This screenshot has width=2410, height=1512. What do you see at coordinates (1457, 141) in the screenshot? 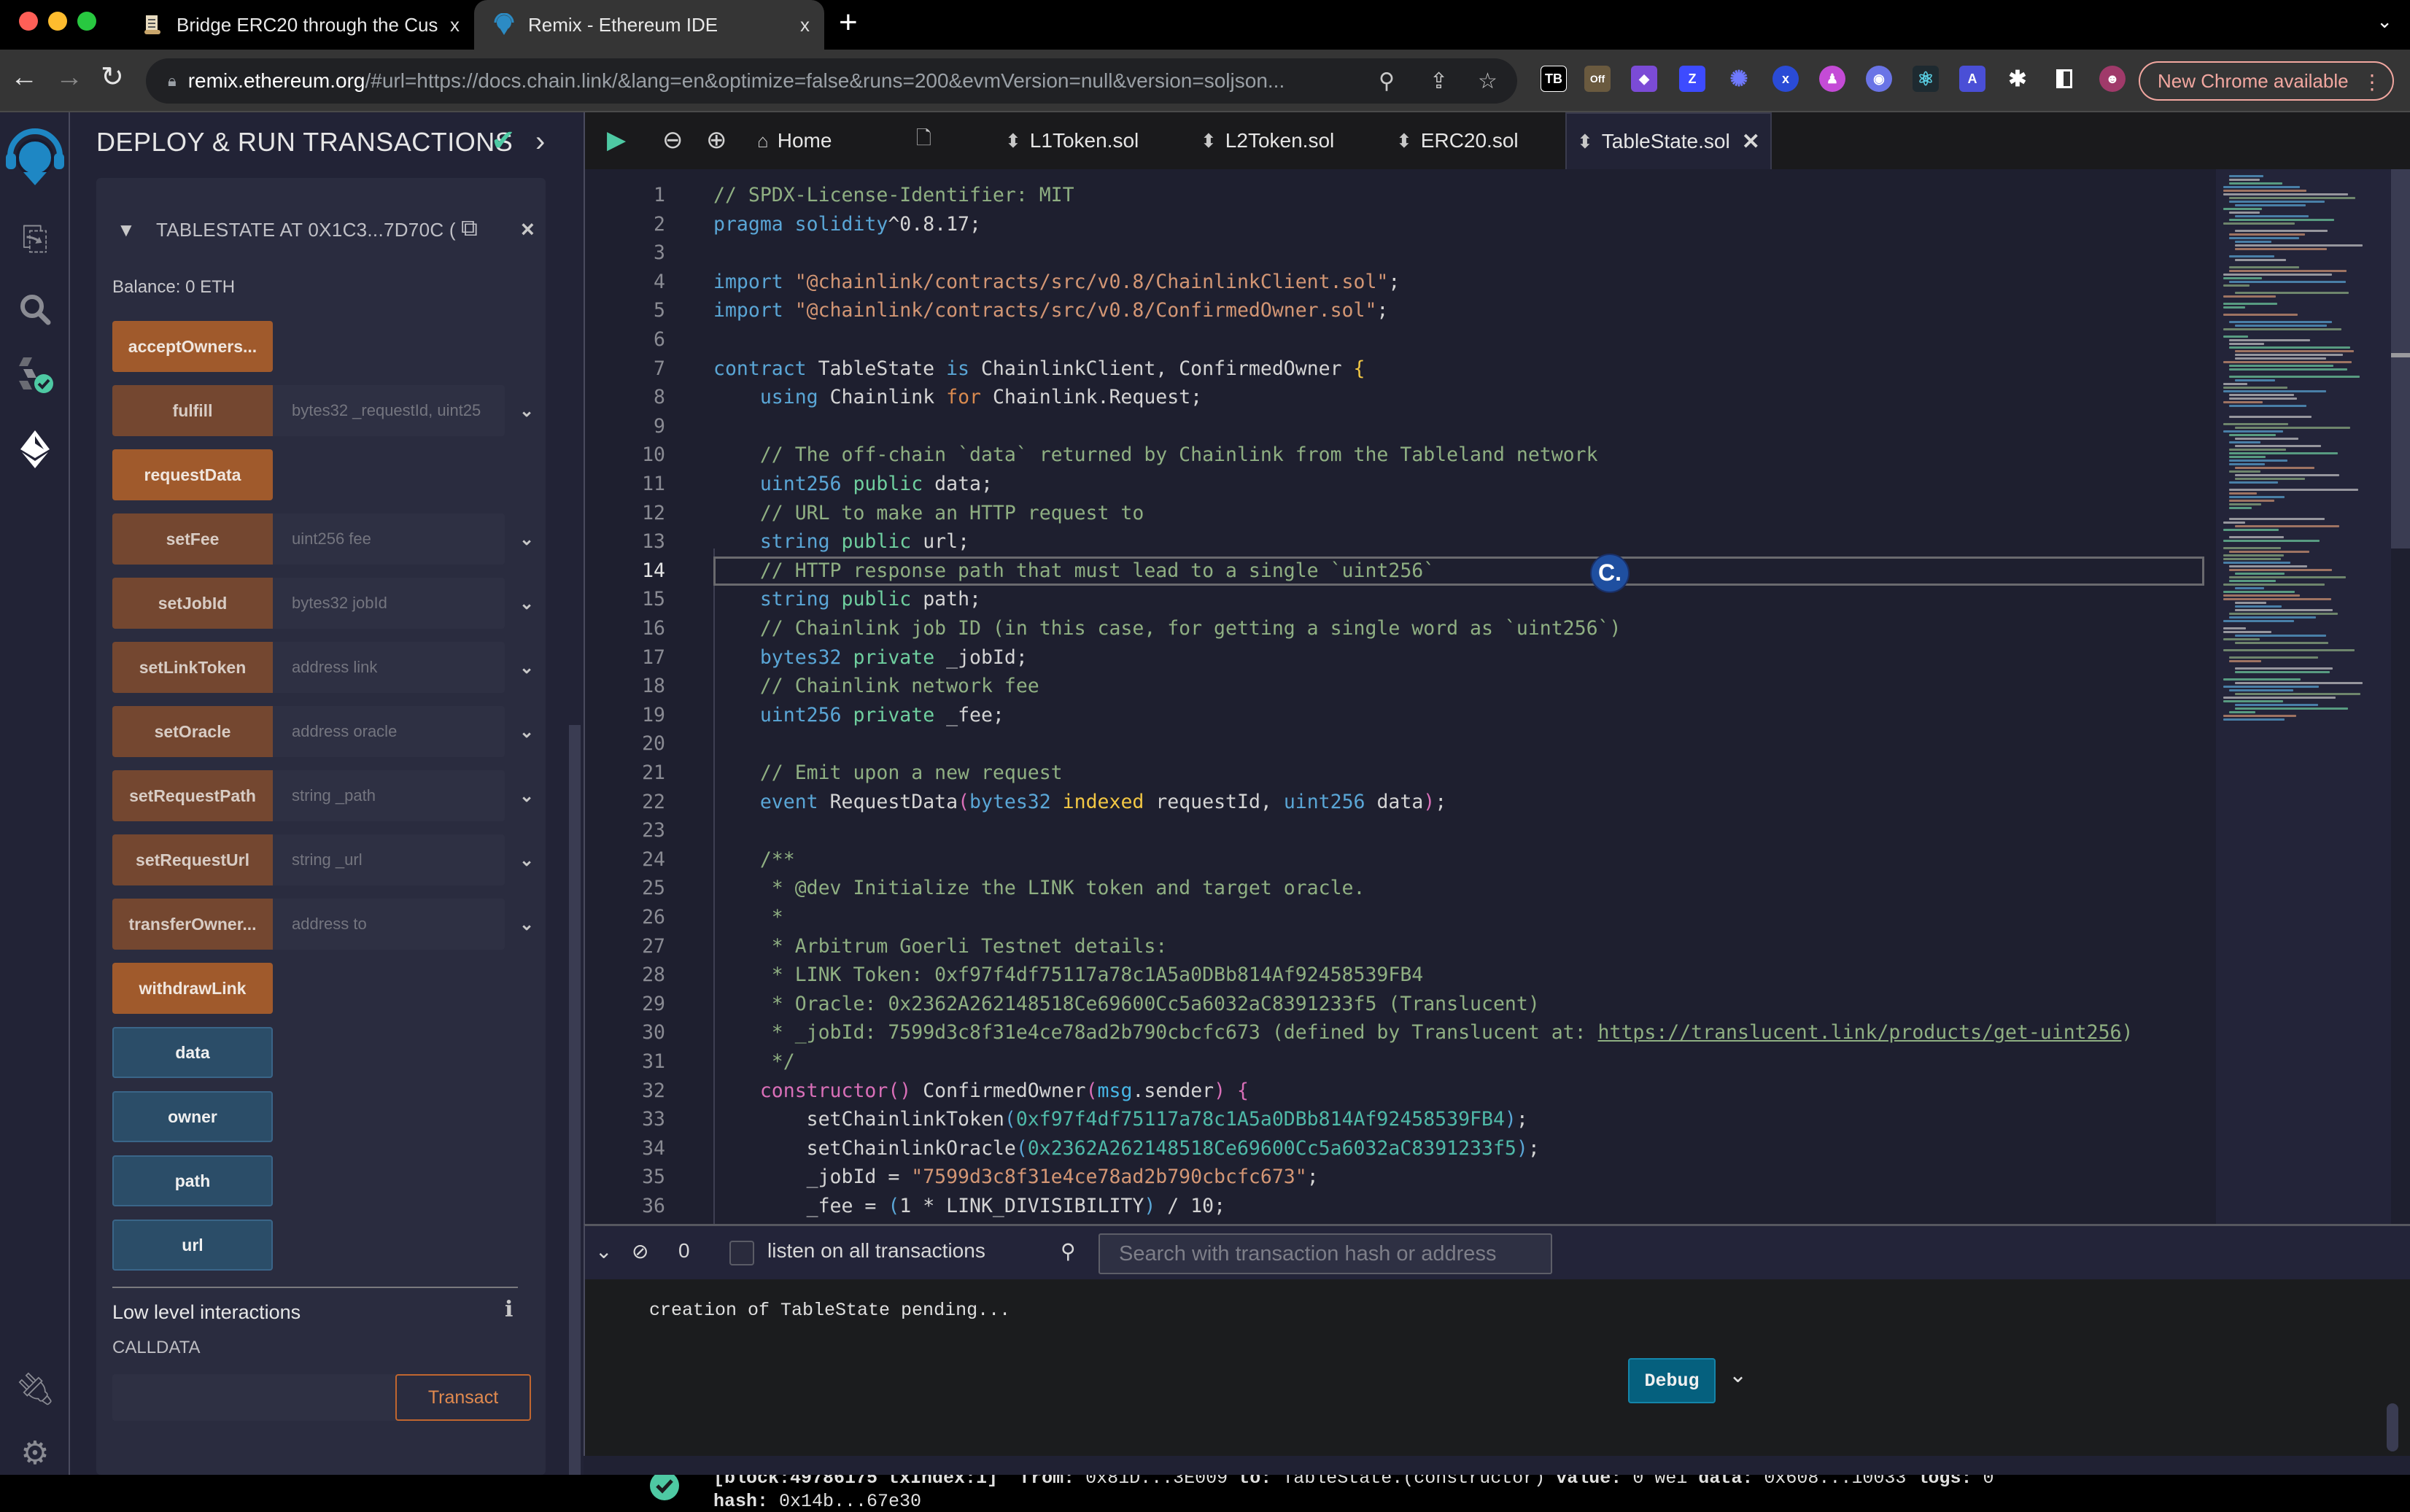
I see `tab-erc20: ⬍ ERC20.sol` at bounding box center [1457, 141].